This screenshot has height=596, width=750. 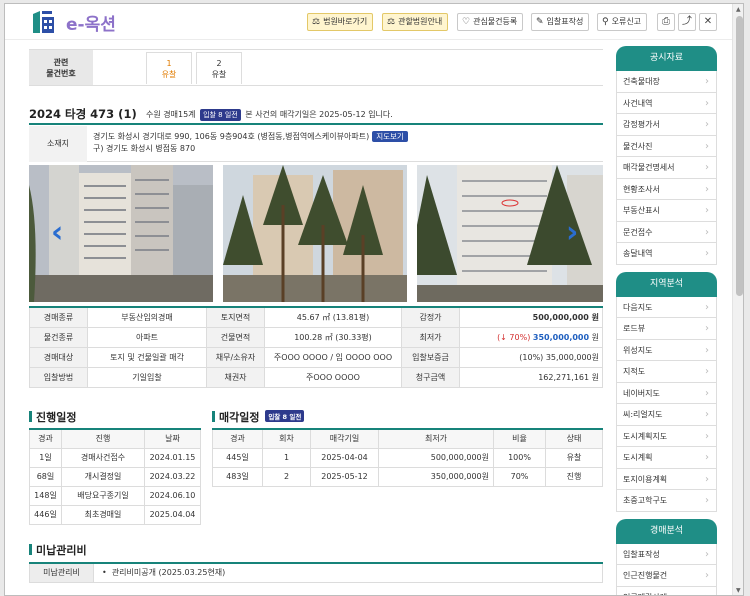 I want to click on photo-next-arrow: ›, so click(x=572, y=232).